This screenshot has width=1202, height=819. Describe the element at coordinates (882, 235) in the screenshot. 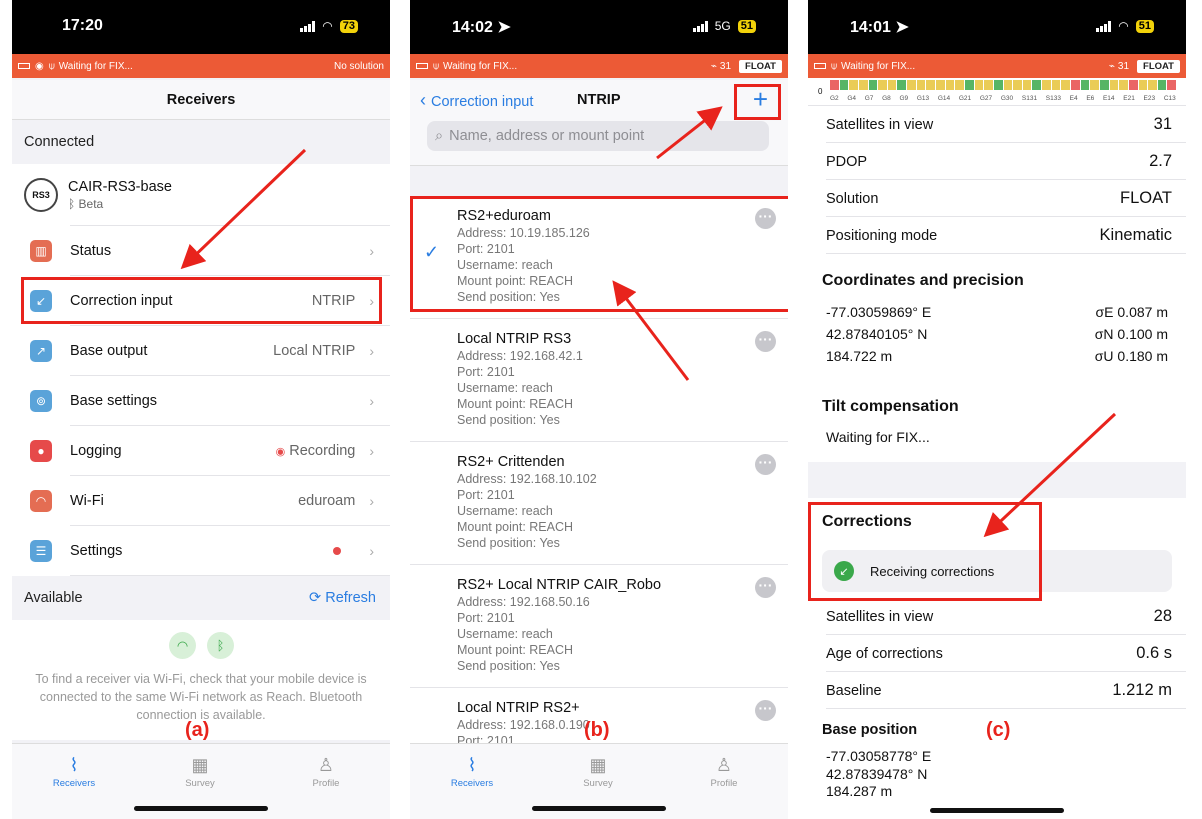

I see `stat-label: Positioning mode` at that location.